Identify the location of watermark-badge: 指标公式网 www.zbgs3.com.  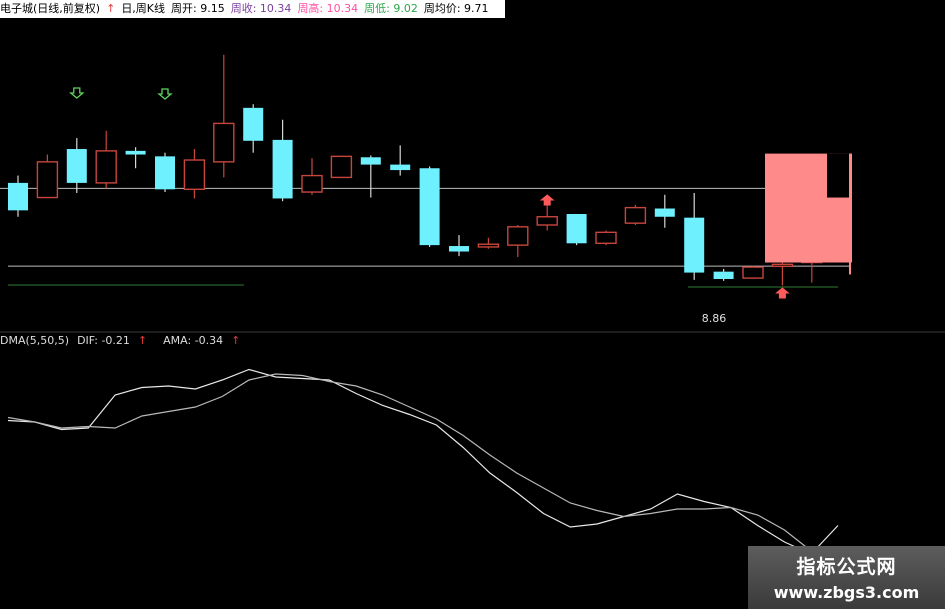
(846, 577).